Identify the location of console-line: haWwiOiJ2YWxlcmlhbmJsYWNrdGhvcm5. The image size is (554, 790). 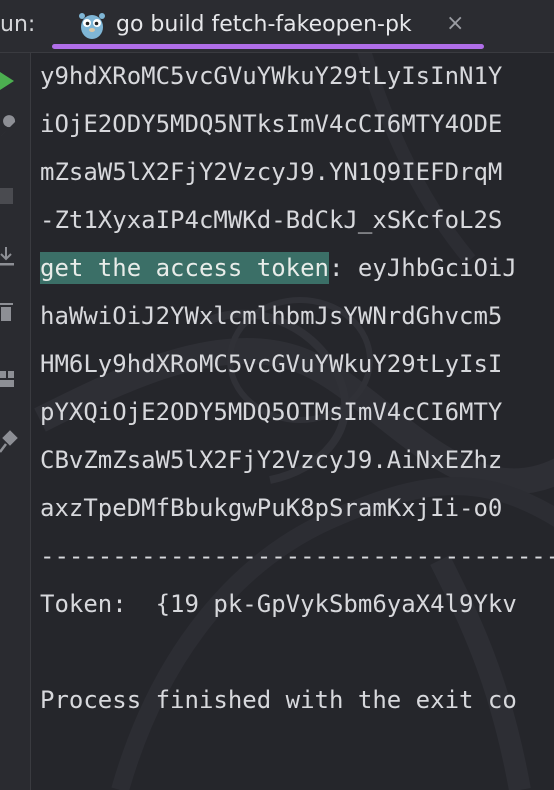
(271, 316).